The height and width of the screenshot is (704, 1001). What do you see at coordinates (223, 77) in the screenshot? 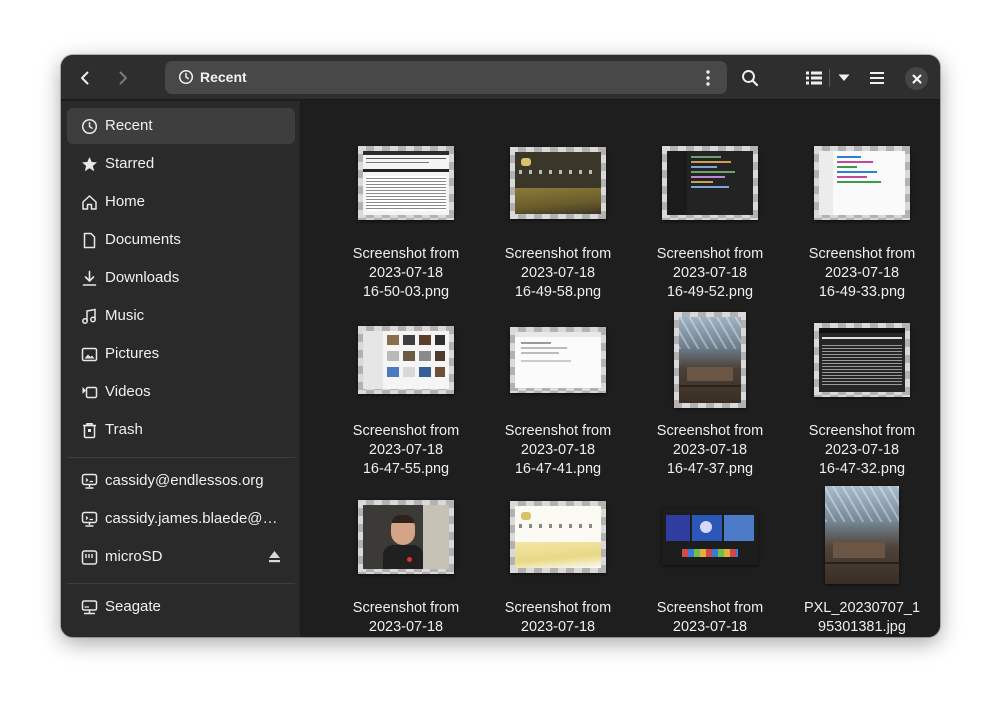
I see `location-label: Recent` at bounding box center [223, 77].